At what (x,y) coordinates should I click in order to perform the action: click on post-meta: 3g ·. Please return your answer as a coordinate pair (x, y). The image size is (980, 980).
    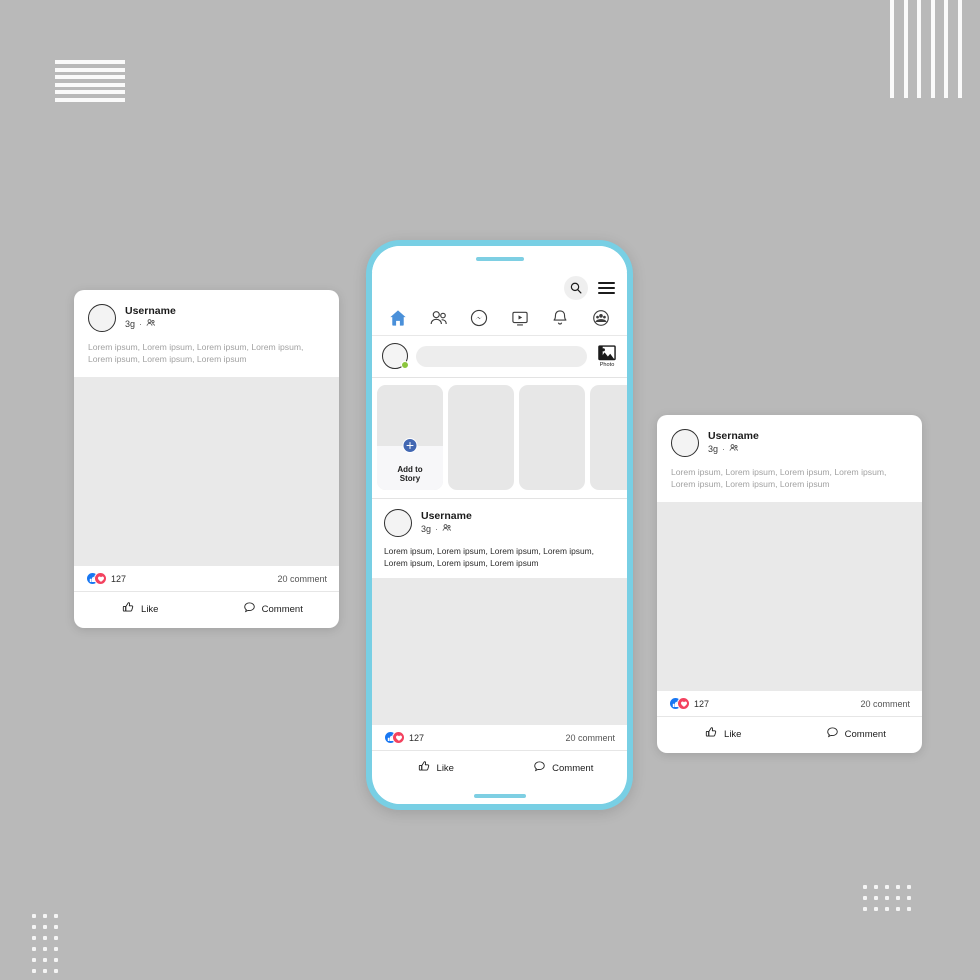
    Looking at the image, I should click on (150, 325).